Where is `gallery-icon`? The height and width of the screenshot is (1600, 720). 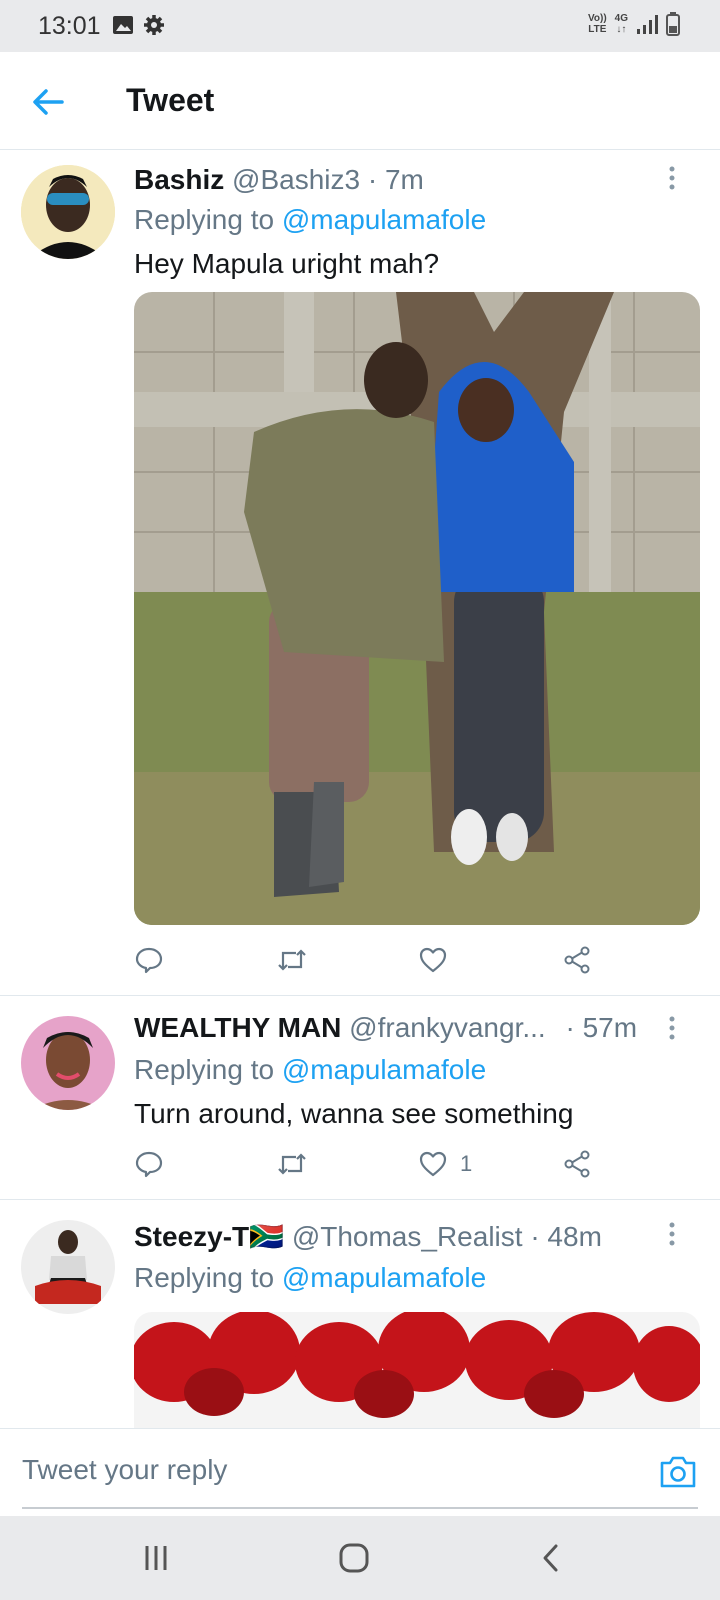 gallery-icon is located at coordinates (123, 25).